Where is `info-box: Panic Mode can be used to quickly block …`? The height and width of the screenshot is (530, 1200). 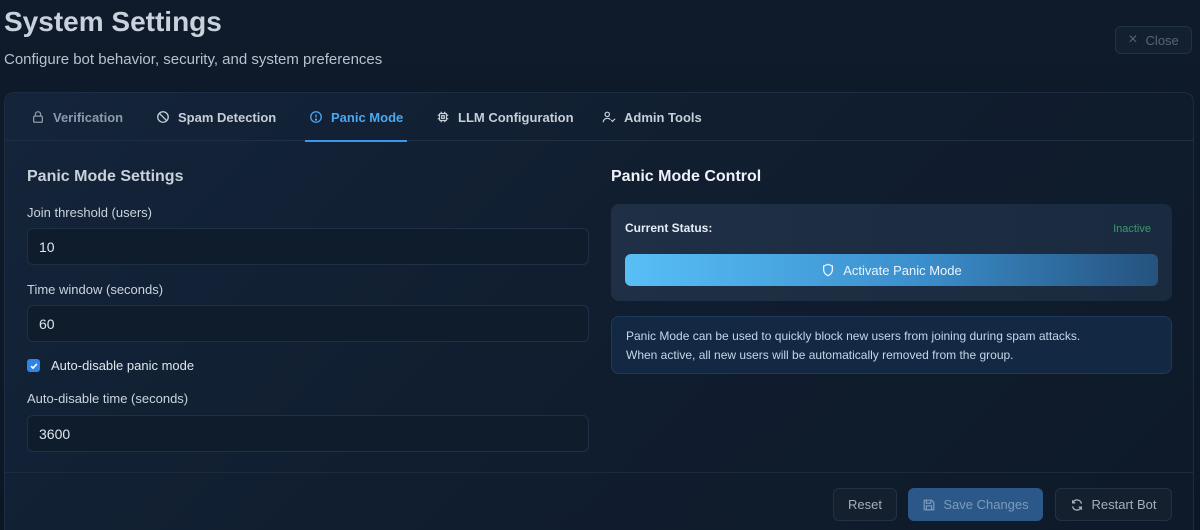
info-box: Panic Mode can be used to quickly block … is located at coordinates (891, 345).